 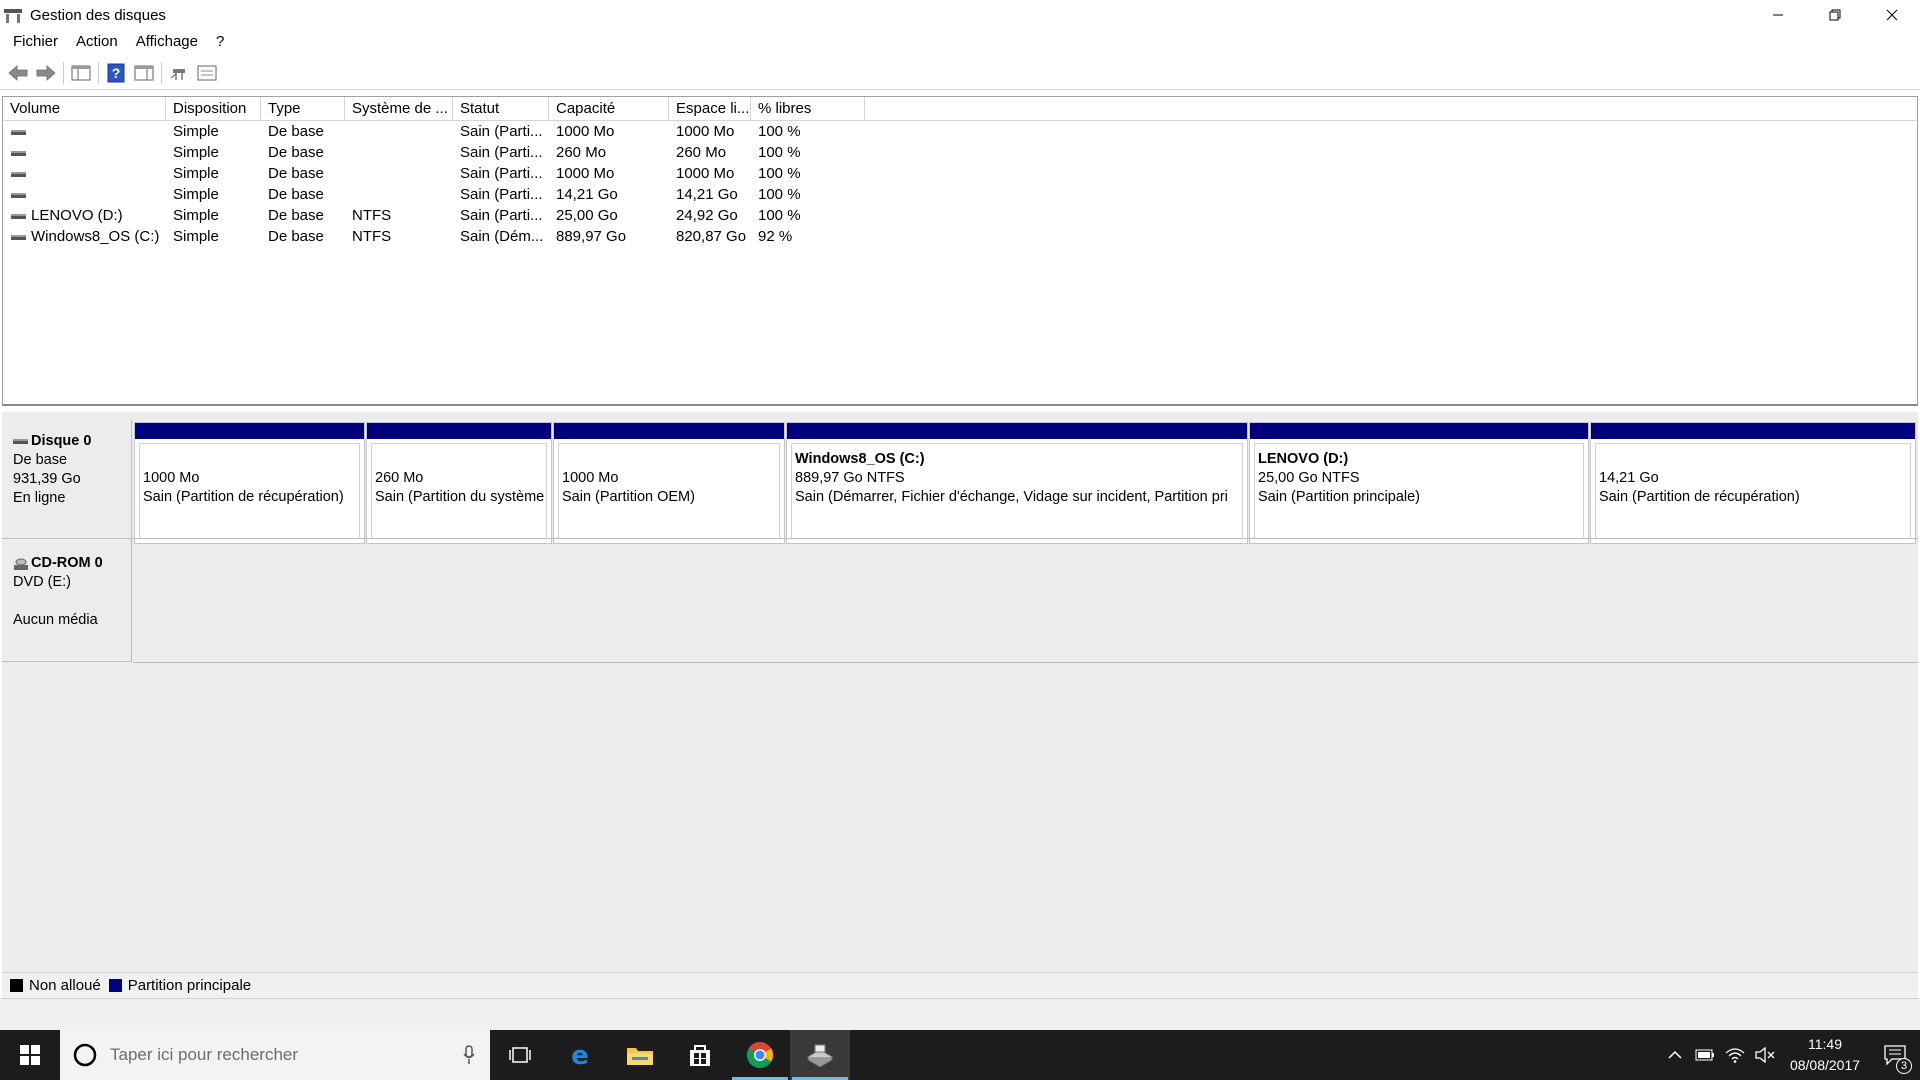 I want to click on forward-button, so click(x=46, y=73).